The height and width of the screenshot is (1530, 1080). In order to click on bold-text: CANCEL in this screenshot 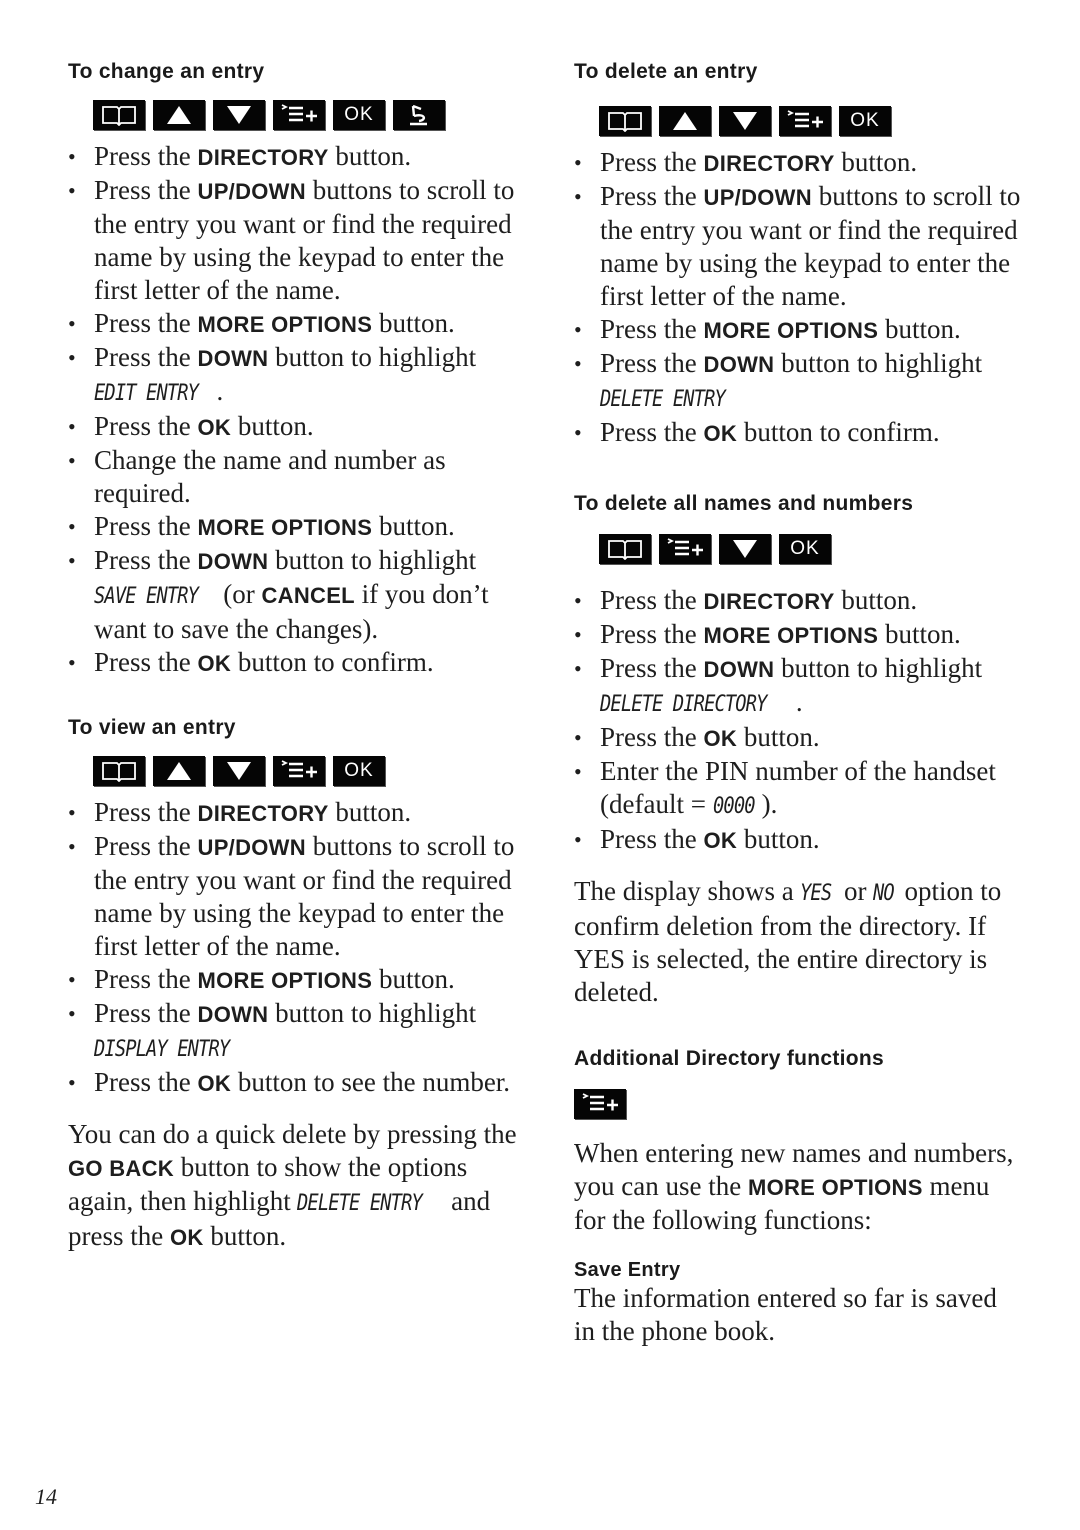, I will do `click(308, 595)`.